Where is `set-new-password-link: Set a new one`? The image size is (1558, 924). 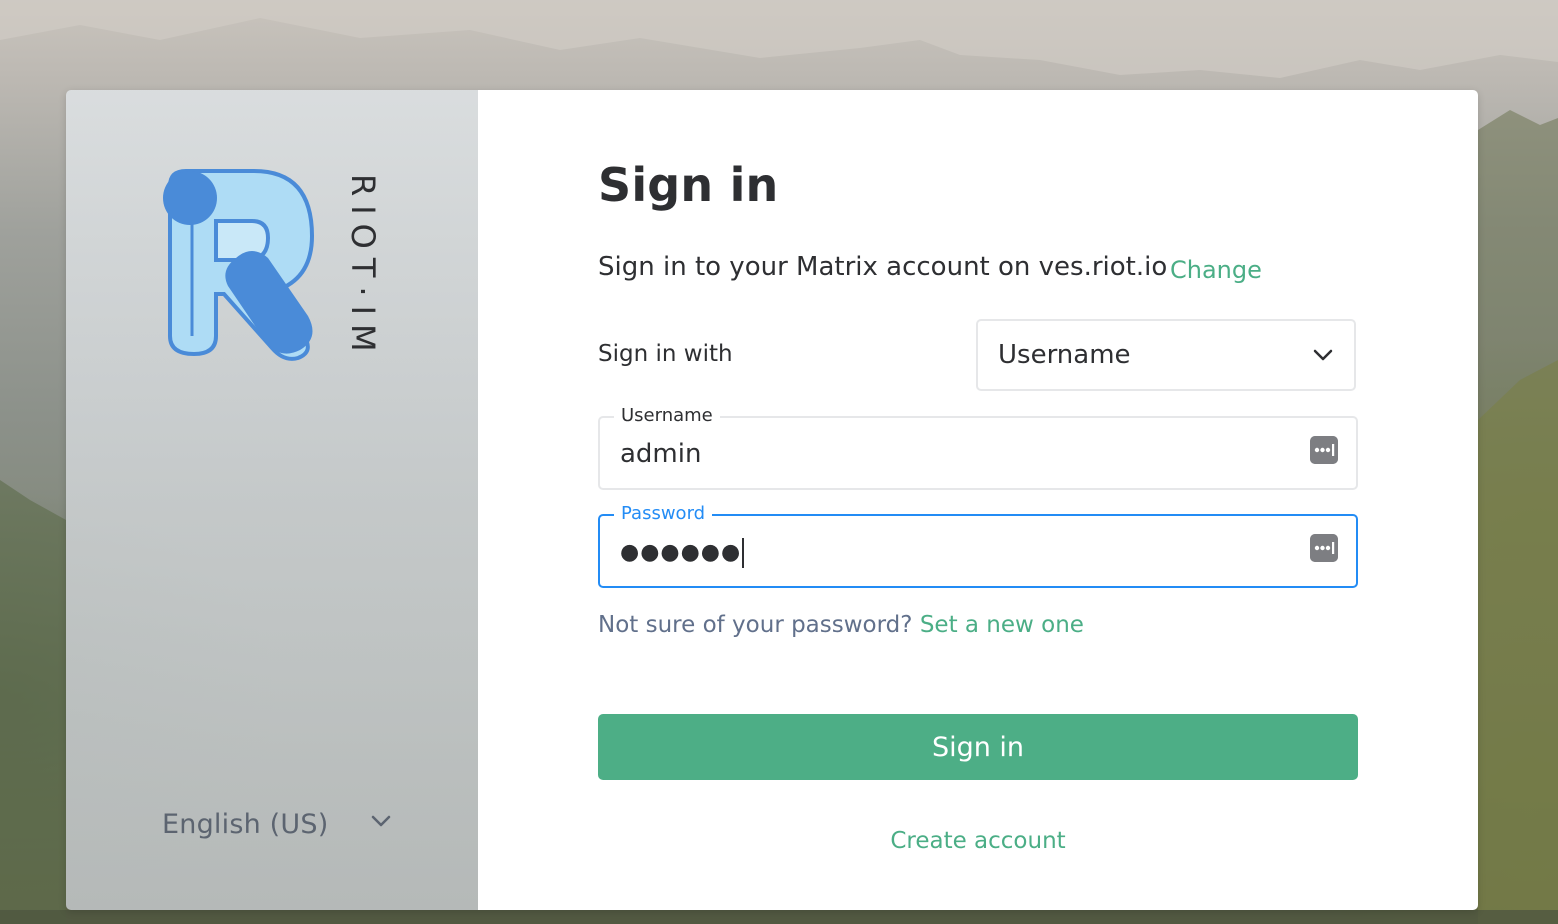 set-new-password-link: Set a new one is located at coordinates (1002, 625).